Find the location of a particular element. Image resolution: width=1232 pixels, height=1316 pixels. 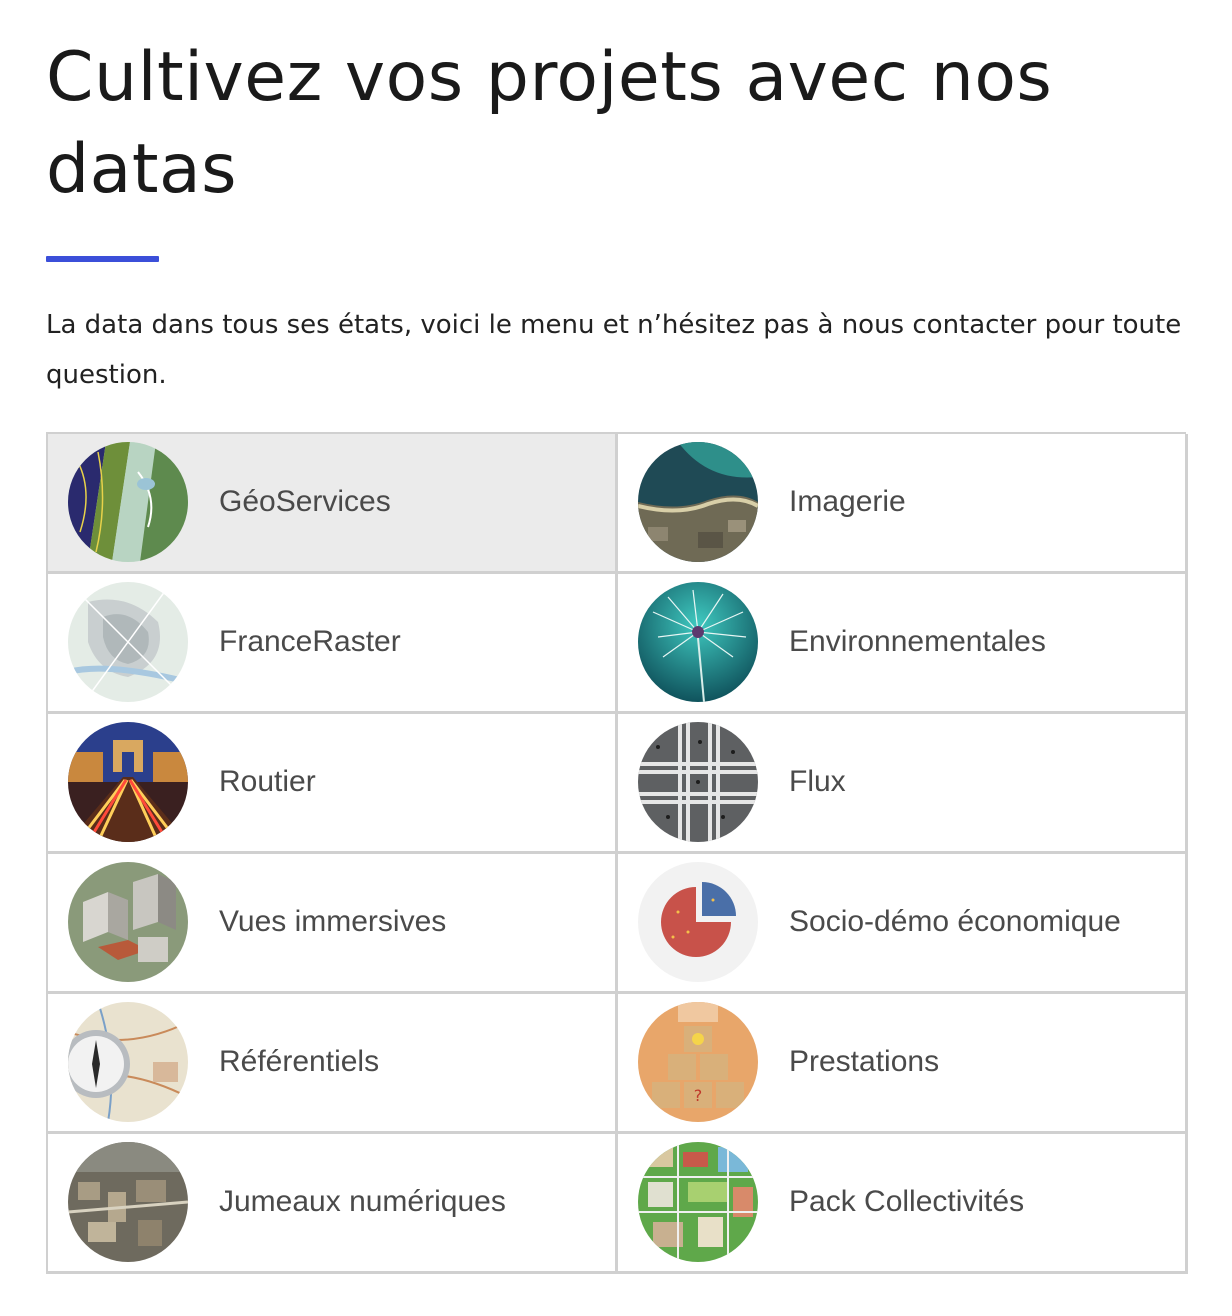

category-card-prestations: ? Prestations is located at coordinates (903, 1064).